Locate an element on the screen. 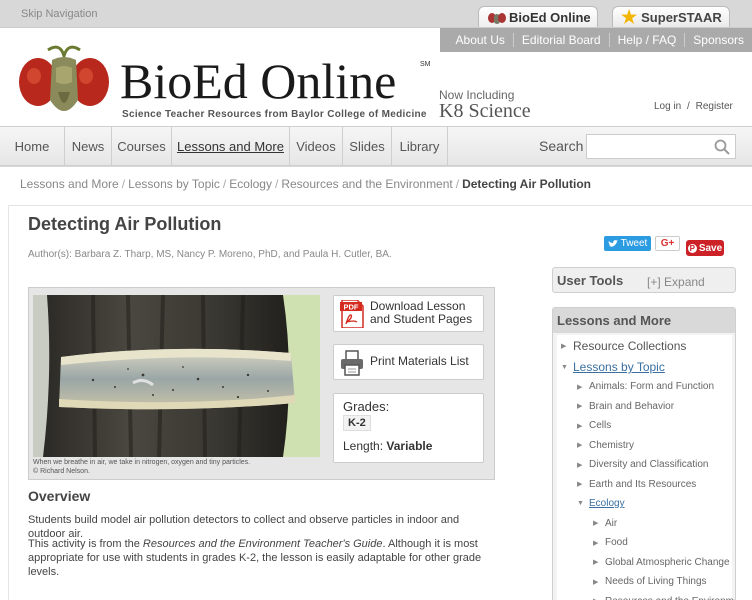  tree-item-food: ▶ Food is located at coordinates (610, 542).